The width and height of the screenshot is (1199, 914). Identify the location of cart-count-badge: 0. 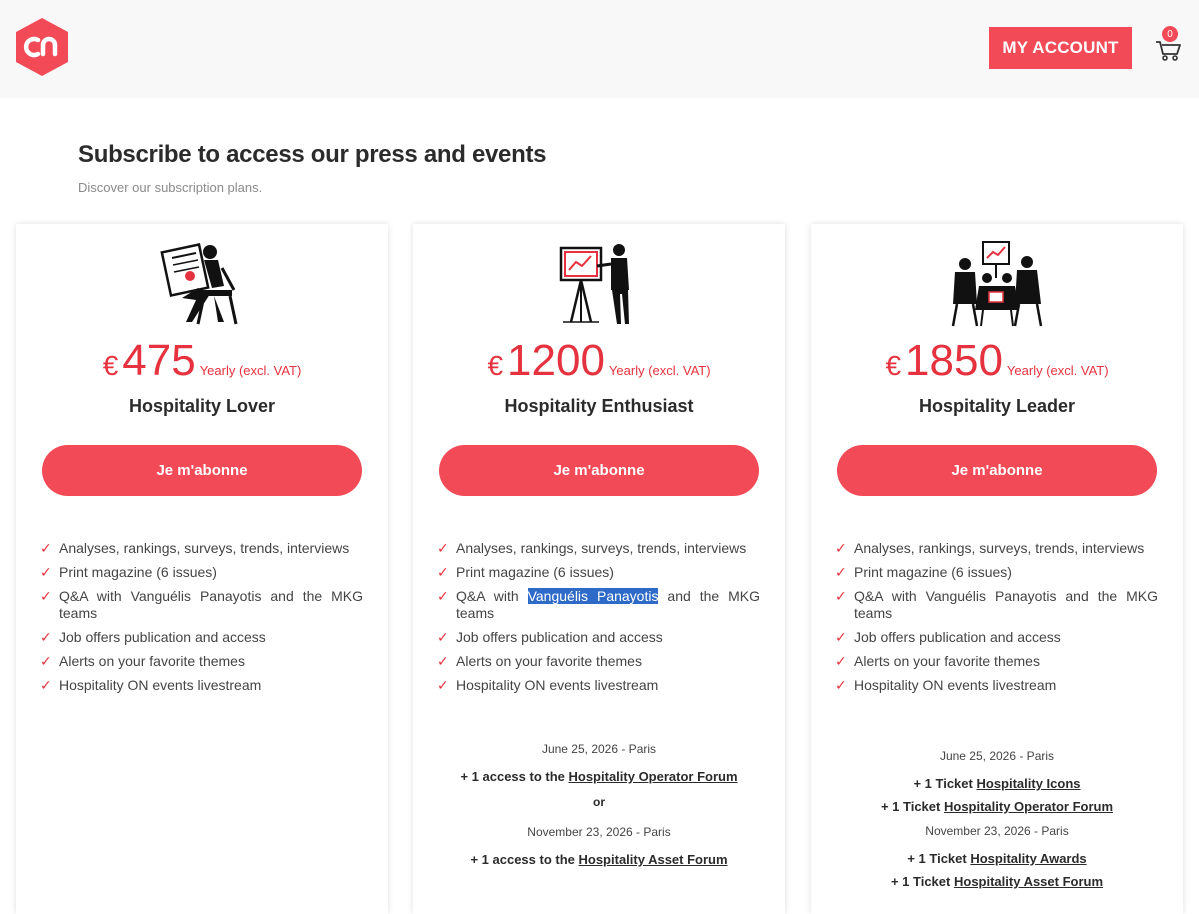
(1170, 34).